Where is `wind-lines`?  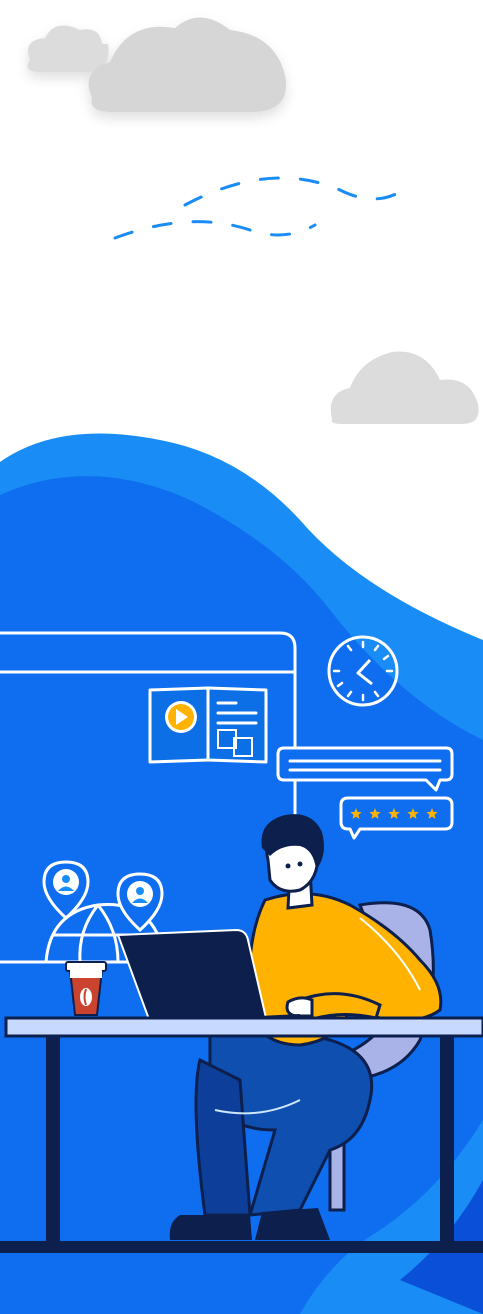
wind-lines is located at coordinates (262, 208).